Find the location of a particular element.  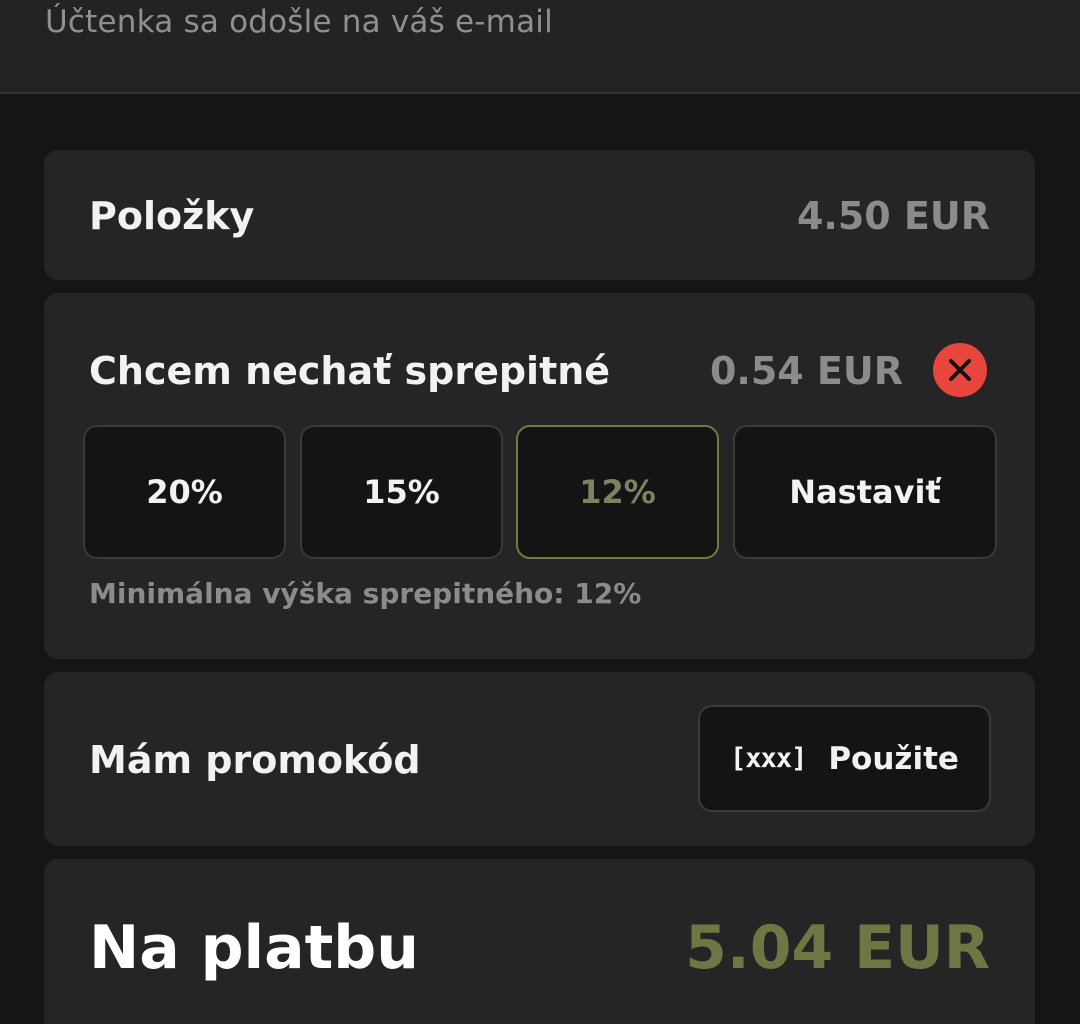

receipt-note: Účtenka sa odošle na váš e-mail is located at coordinates (299, 22).